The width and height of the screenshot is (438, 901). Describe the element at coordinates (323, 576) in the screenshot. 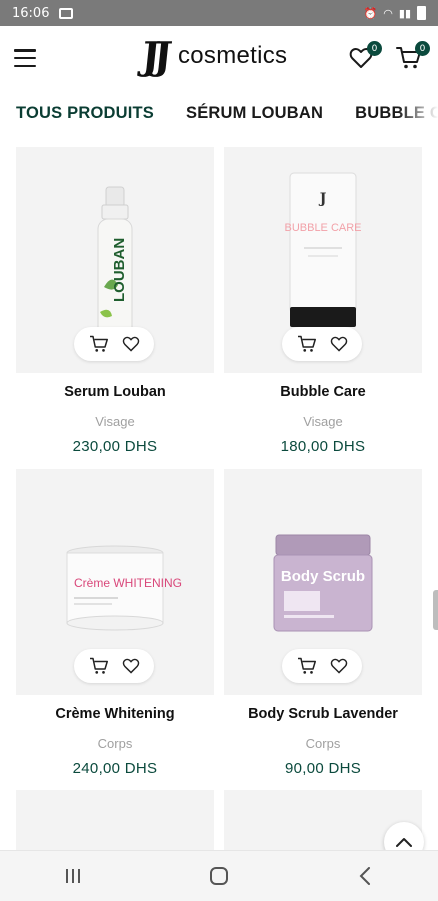

I see `product-image-label: Body Scrub` at that location.